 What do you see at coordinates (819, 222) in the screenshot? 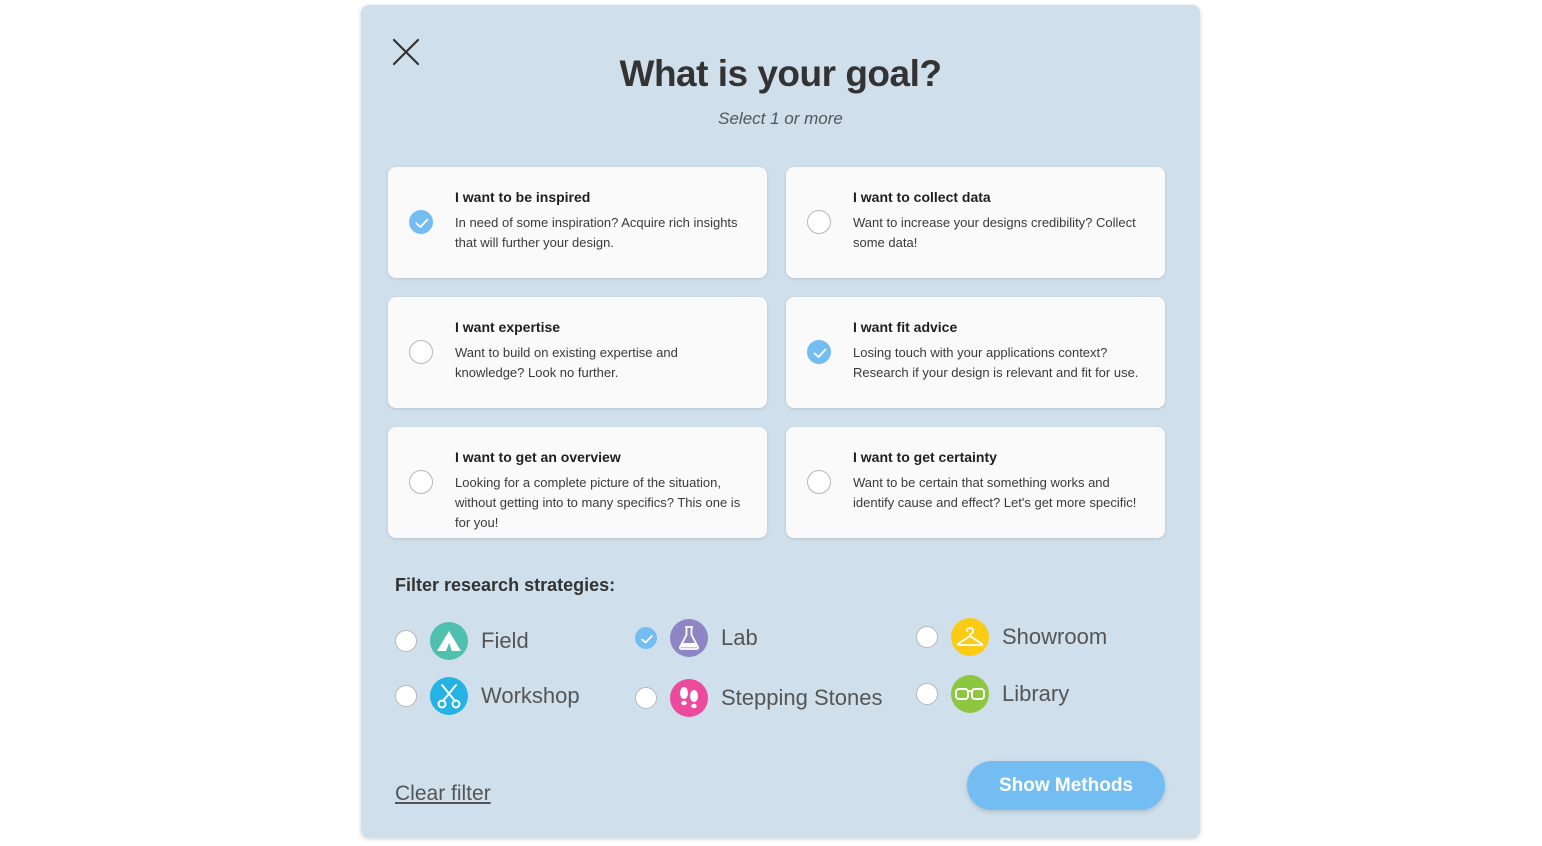
I see `goal-radio-collect-data` at bounding box center [819, 222].